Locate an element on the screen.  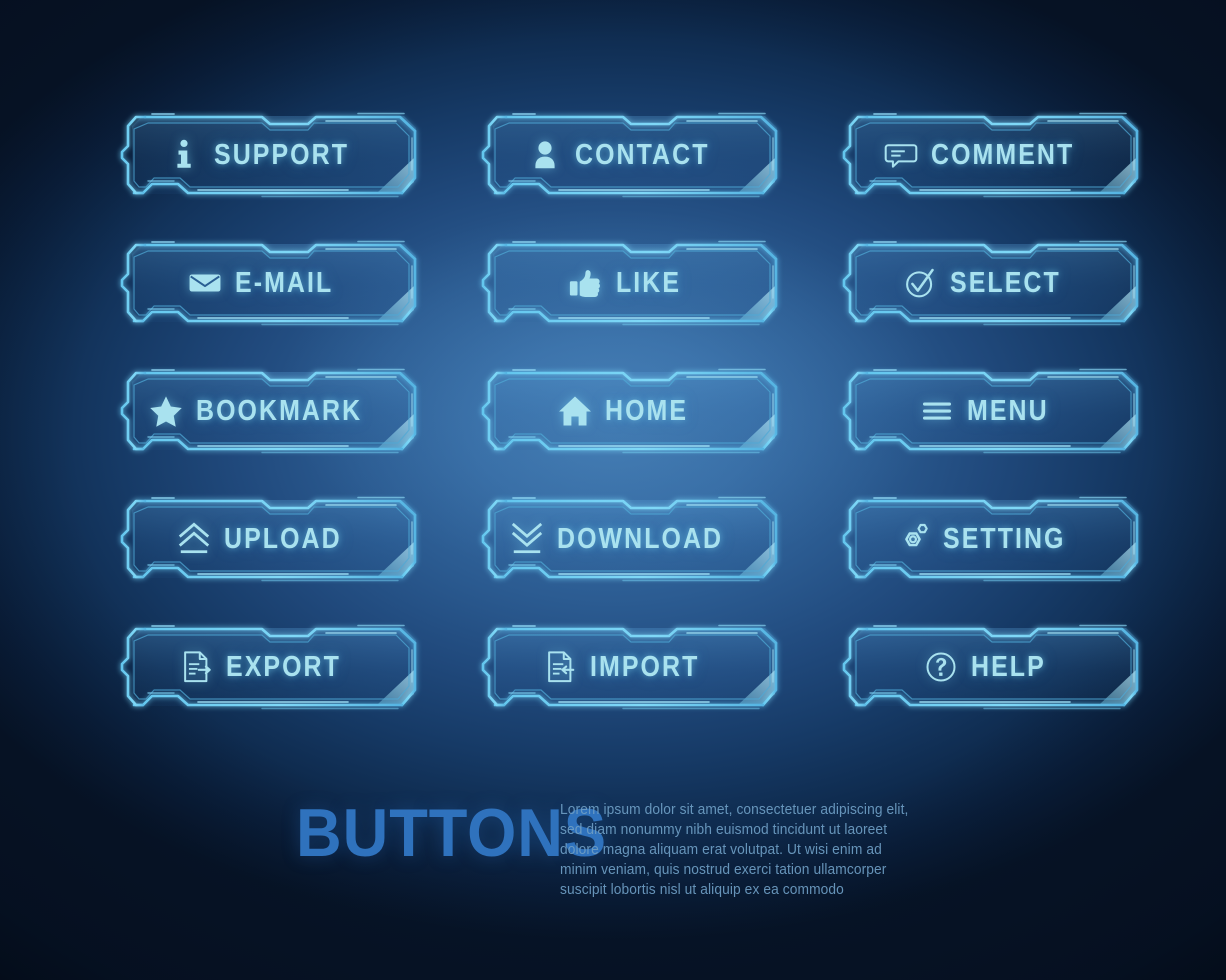
button-comment: COMMENT is located at coordinates (988, 155).